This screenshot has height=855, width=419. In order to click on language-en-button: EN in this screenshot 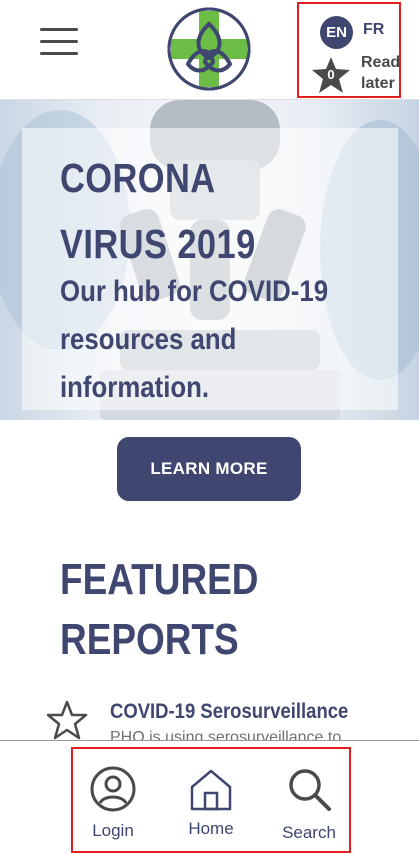, I will do `click(336, 32)`.